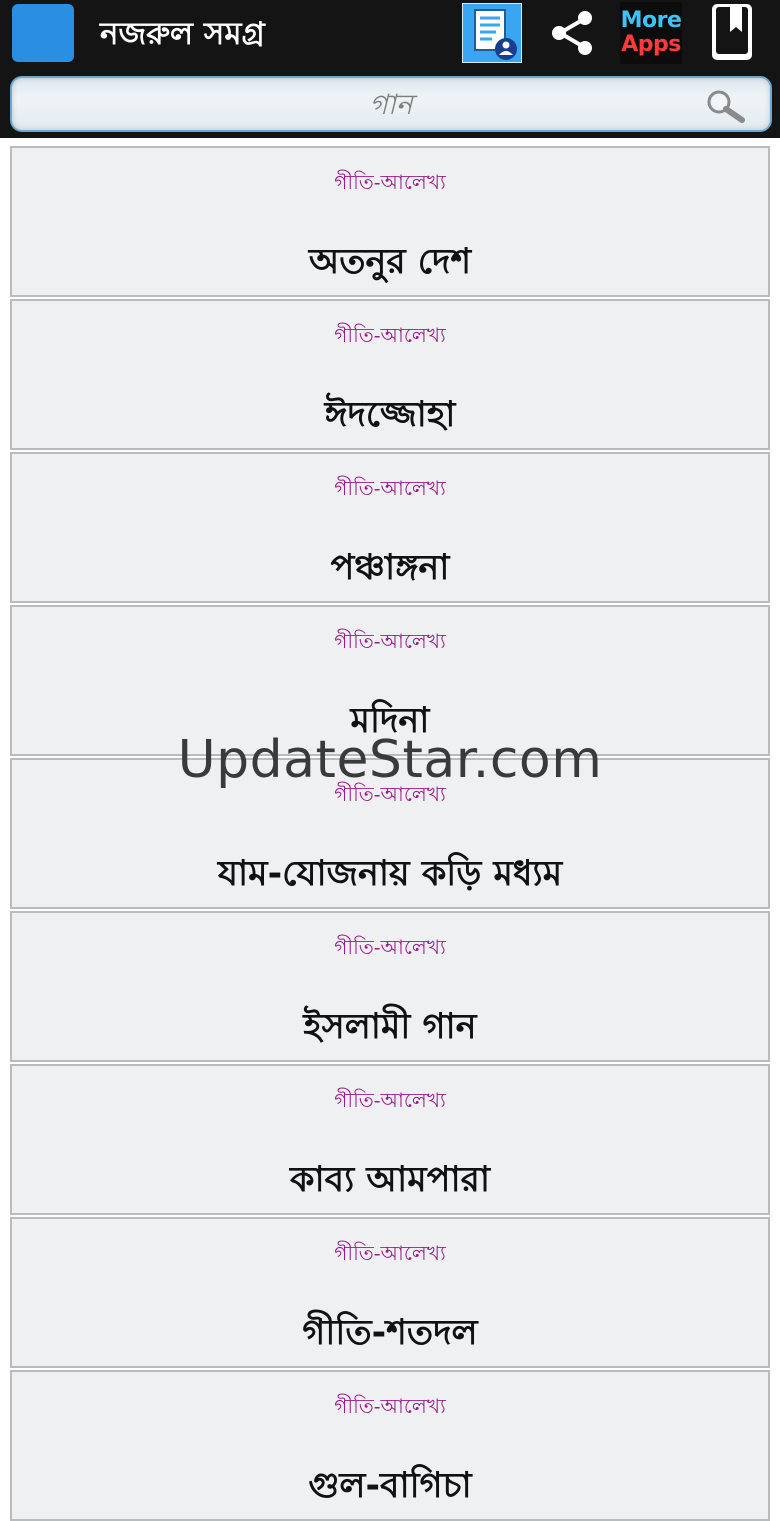 This screenshot has width=780, height=1521. What do you see at coordinates (390, 1180) in the screenshot?
I see `item-title: কাব্য আমপারা` at bounding box center [390, 1180].